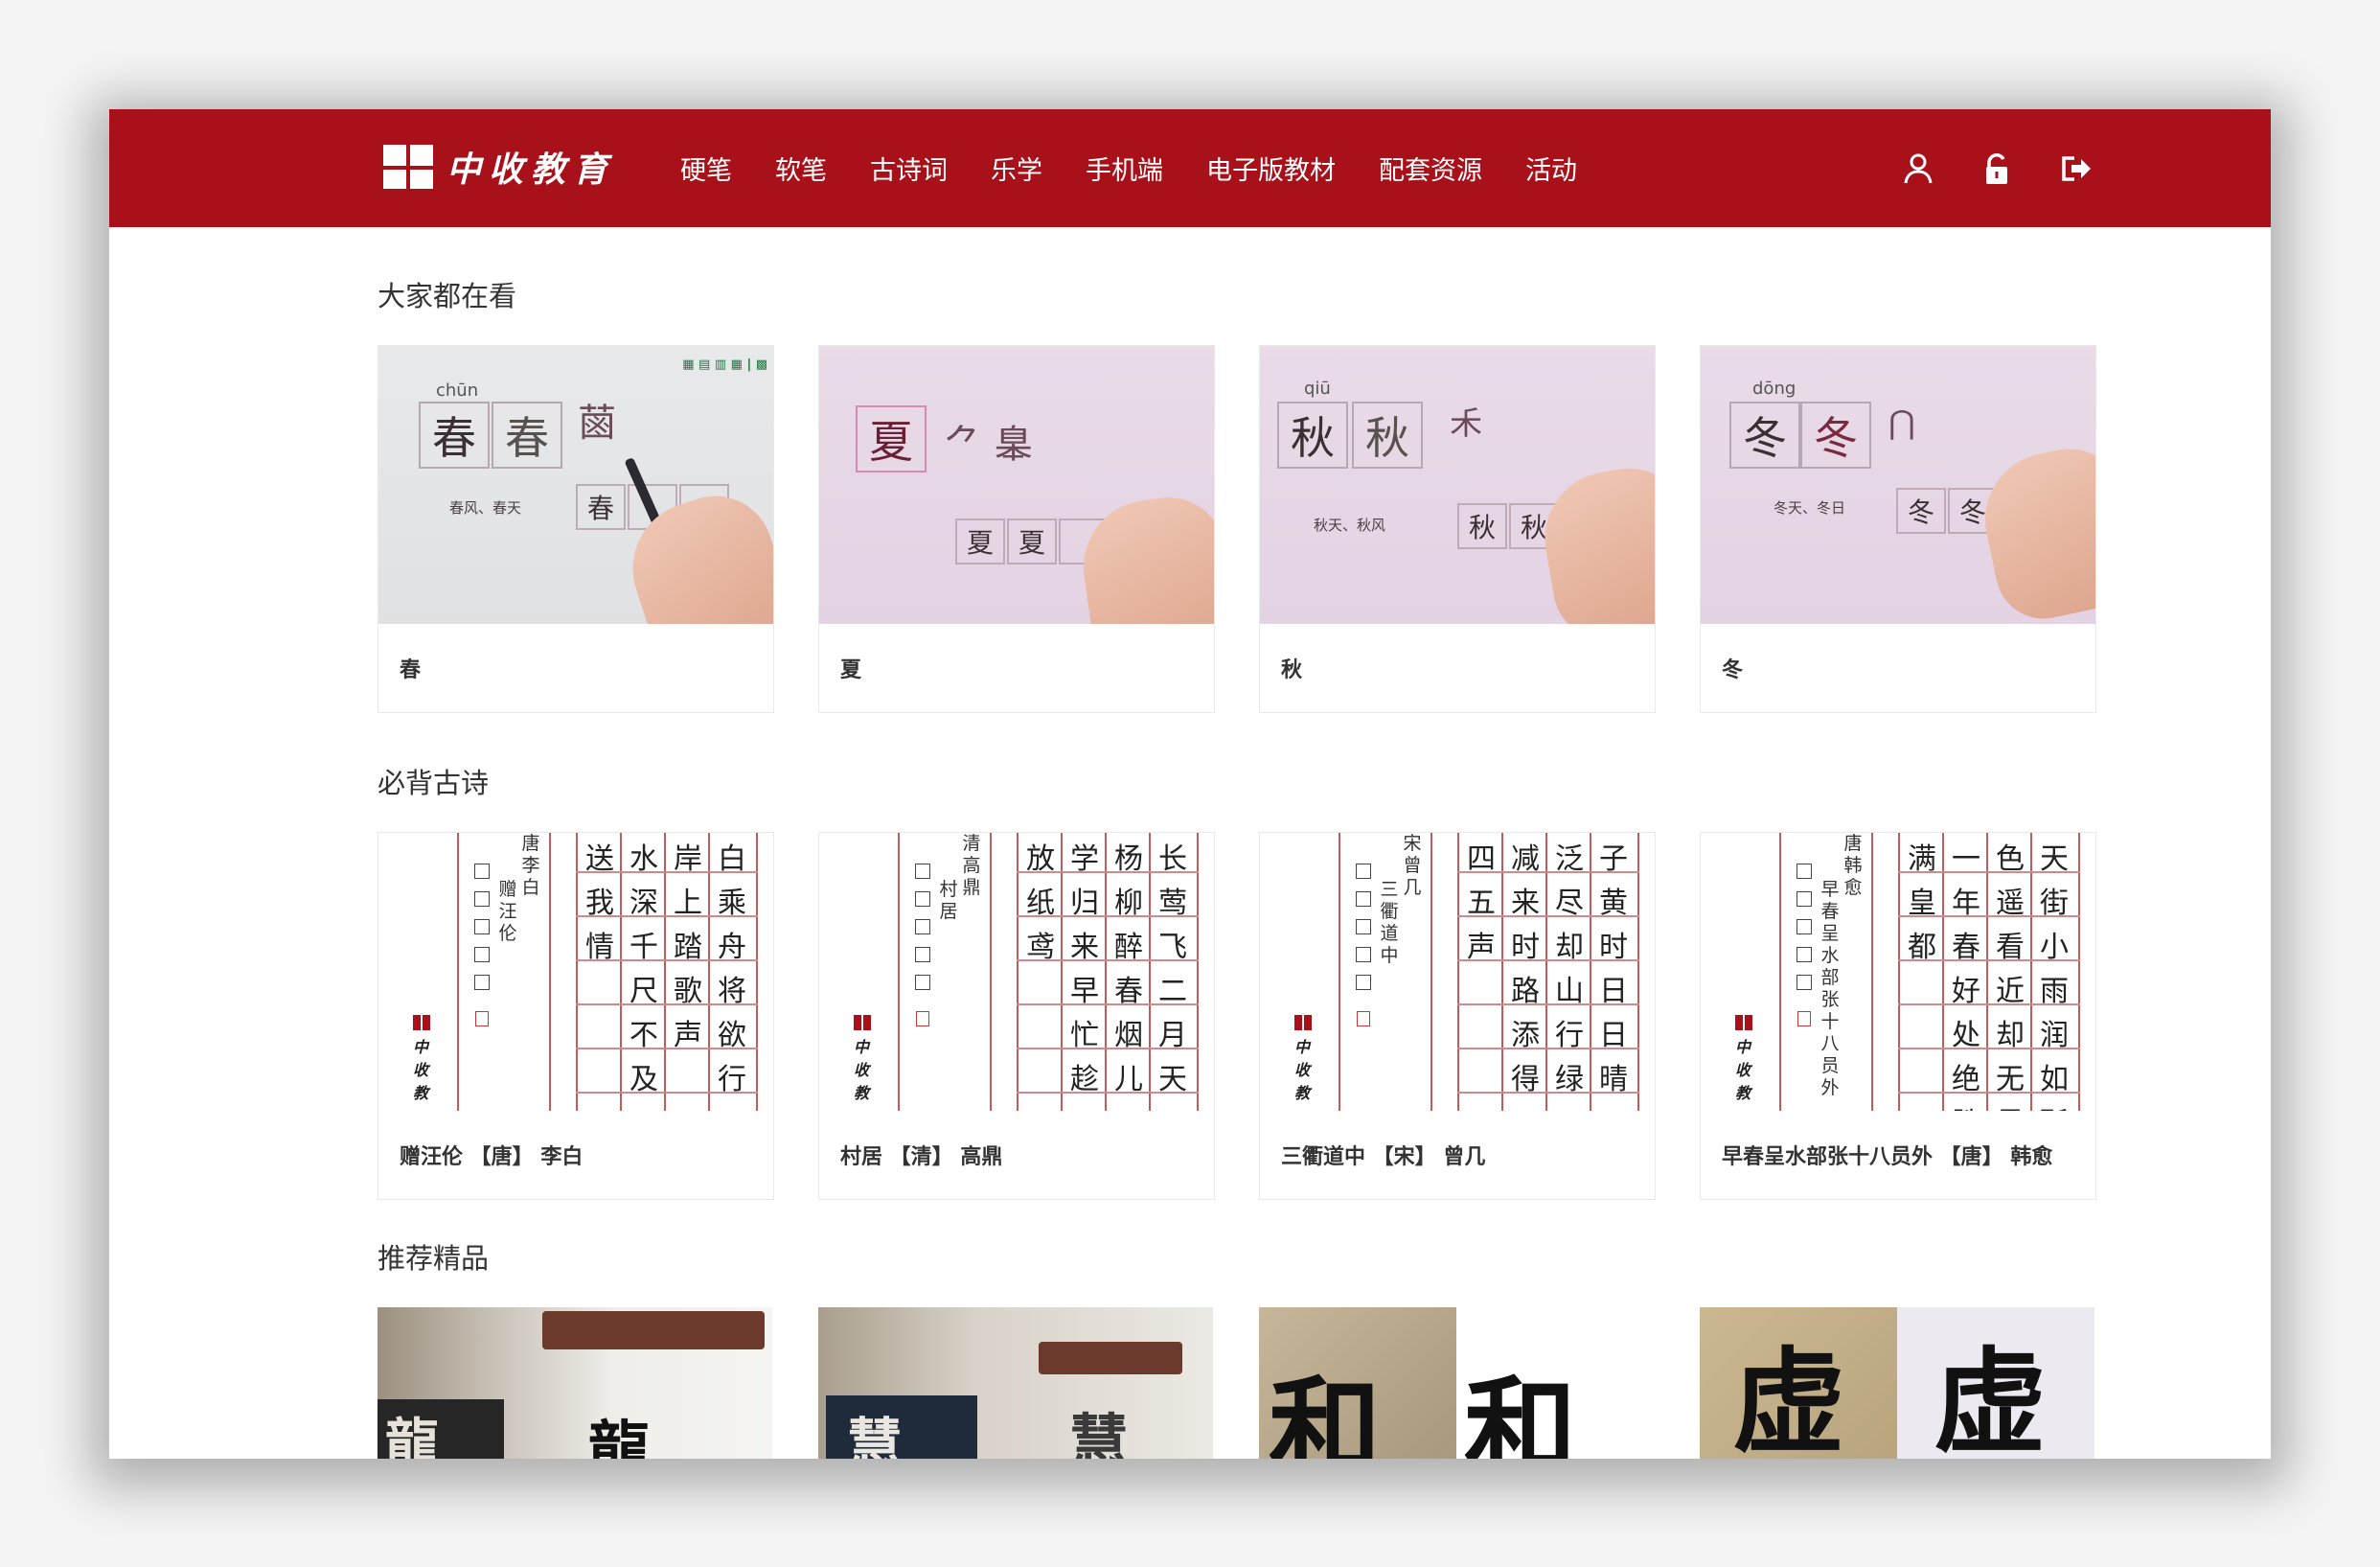 The image size is (2380, 1567). Describe the element at coordinates (1966, 903) in the screenshot. I see `poem-char: 年` at that location.